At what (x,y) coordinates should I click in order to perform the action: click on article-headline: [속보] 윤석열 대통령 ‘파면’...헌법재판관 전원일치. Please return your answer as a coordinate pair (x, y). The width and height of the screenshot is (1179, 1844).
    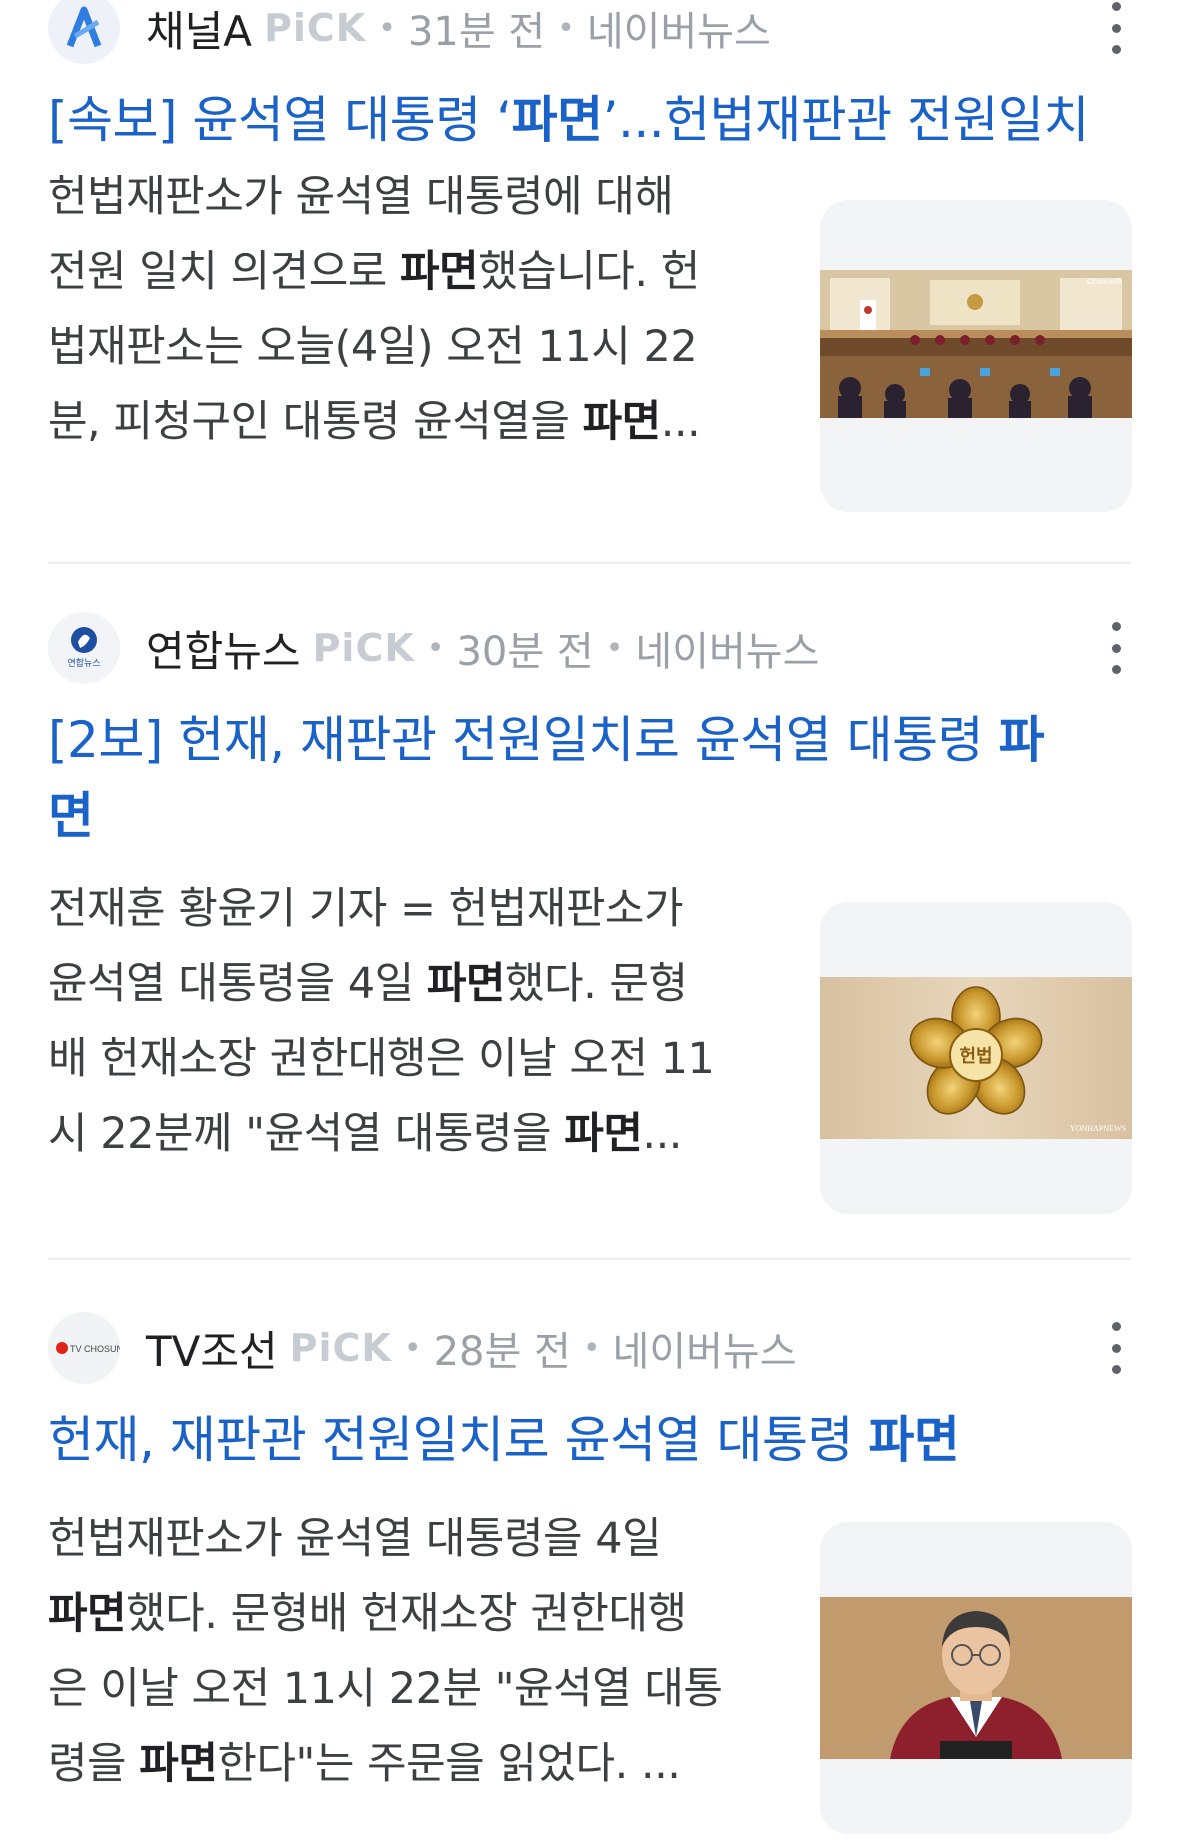
    Looking at the image, I should click on (593, 120).